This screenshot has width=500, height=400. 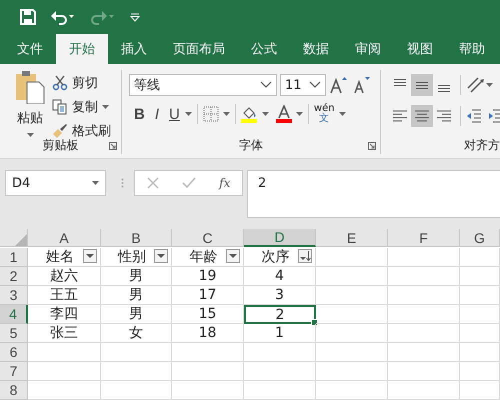 What do you see at coordinates (203, 85) in the screenshot?
I see `font-name-field: 等线` at bounding box center [203, 85].